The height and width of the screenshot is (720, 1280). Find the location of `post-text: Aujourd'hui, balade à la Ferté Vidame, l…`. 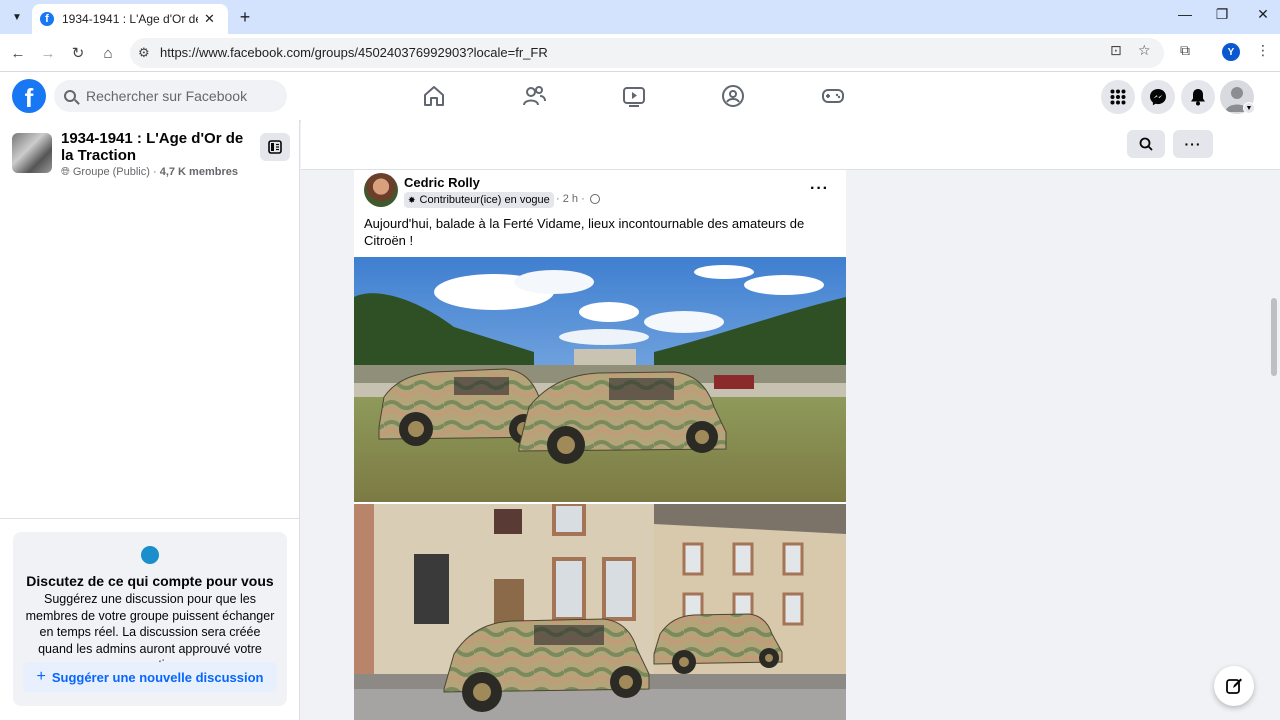

post-text: Aujourd'hui, balade à la Ferté Vidame, l… is located at coordinates (584, 232).